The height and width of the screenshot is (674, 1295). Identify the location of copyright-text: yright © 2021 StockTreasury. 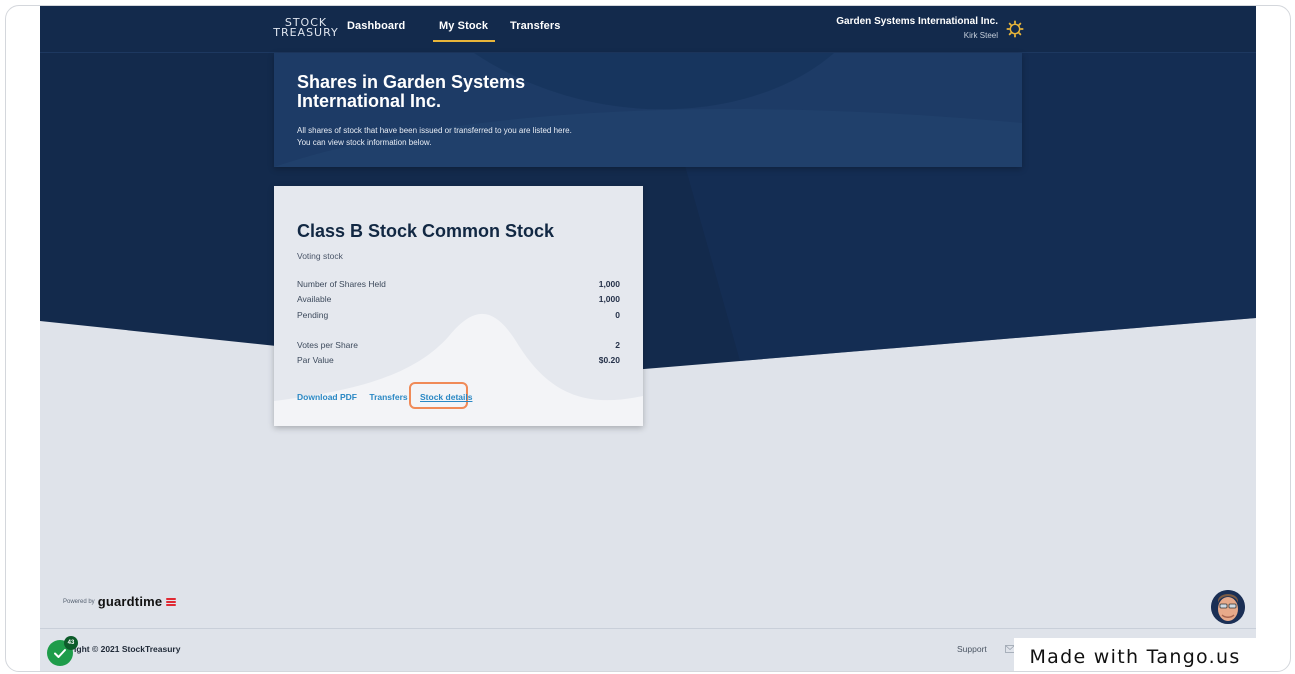
(123, 649).